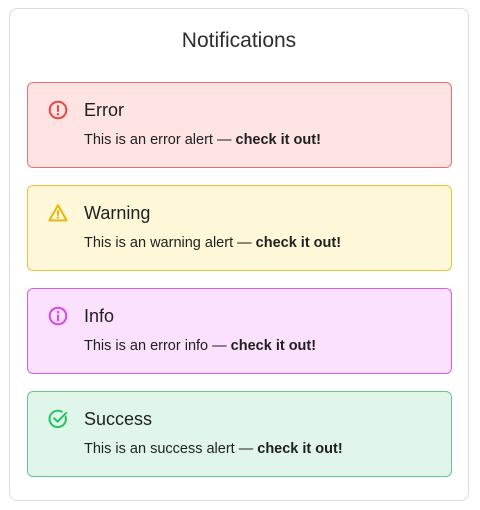  I want to click on info-circle-icon, so click(58, 316).